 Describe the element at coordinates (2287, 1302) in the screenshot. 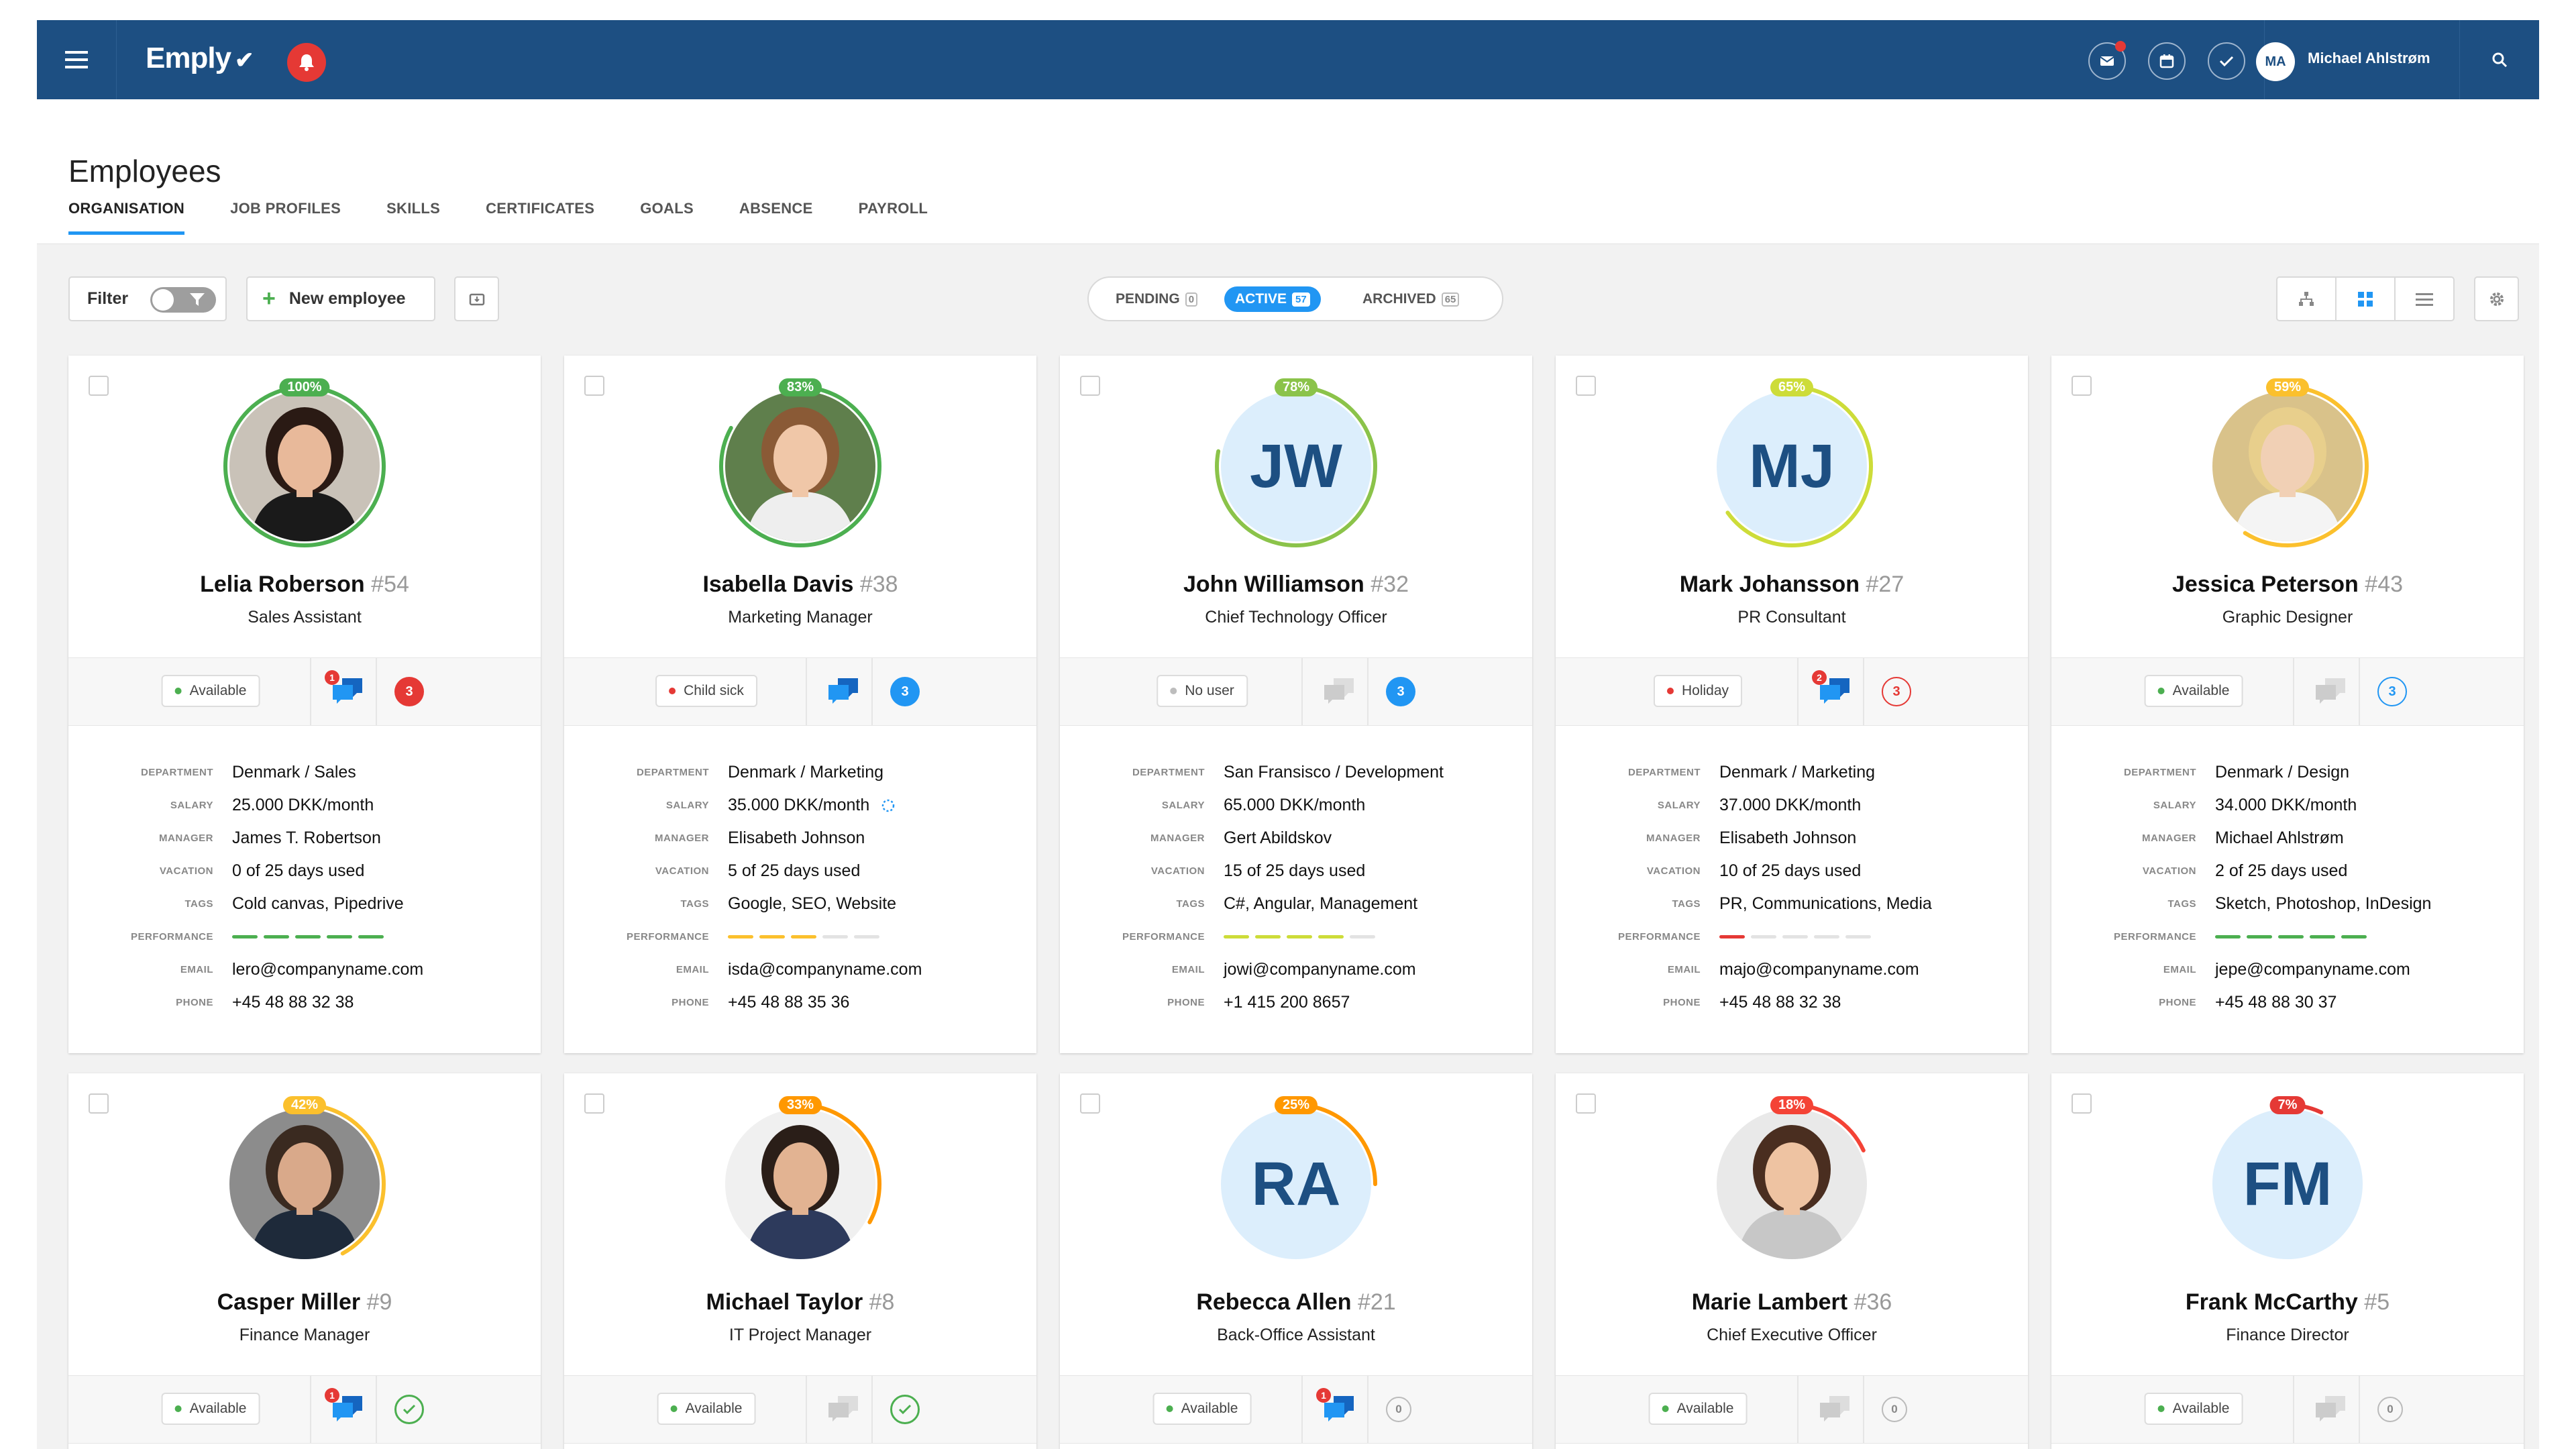

I see `employee-name-line: Frank McCarthy #5` at that location.